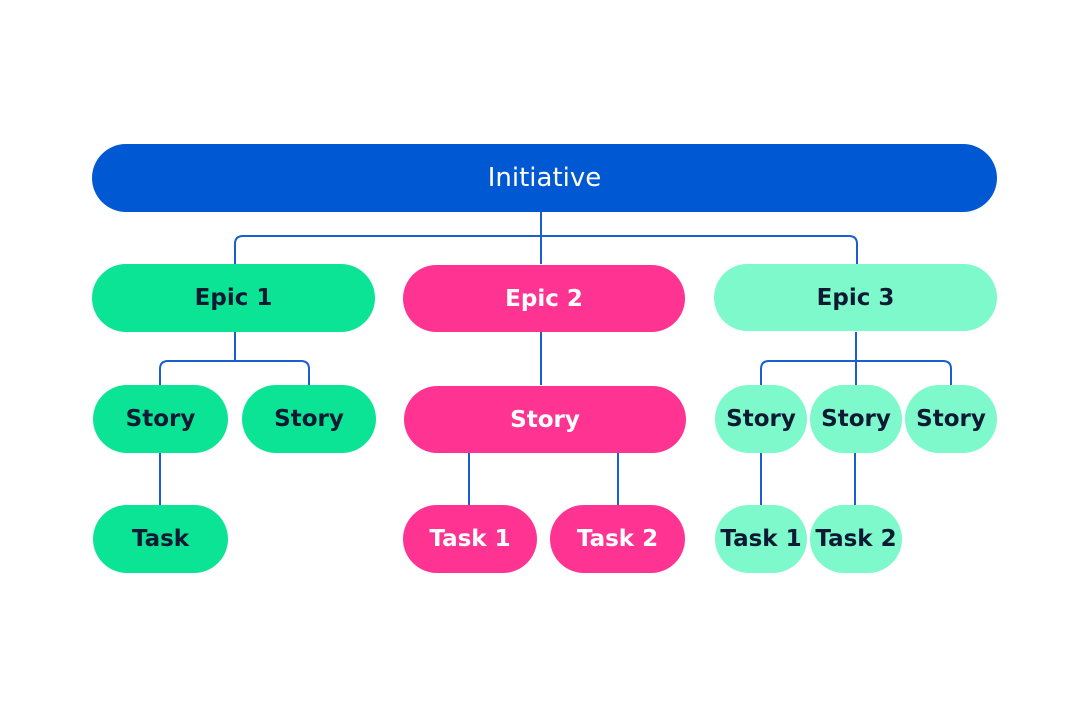 The width and height of the screenshot is (1080, 720). Describe the element at coordinates (234, 372) in the screenshot. I see `connector-epic1-branch` at that location.